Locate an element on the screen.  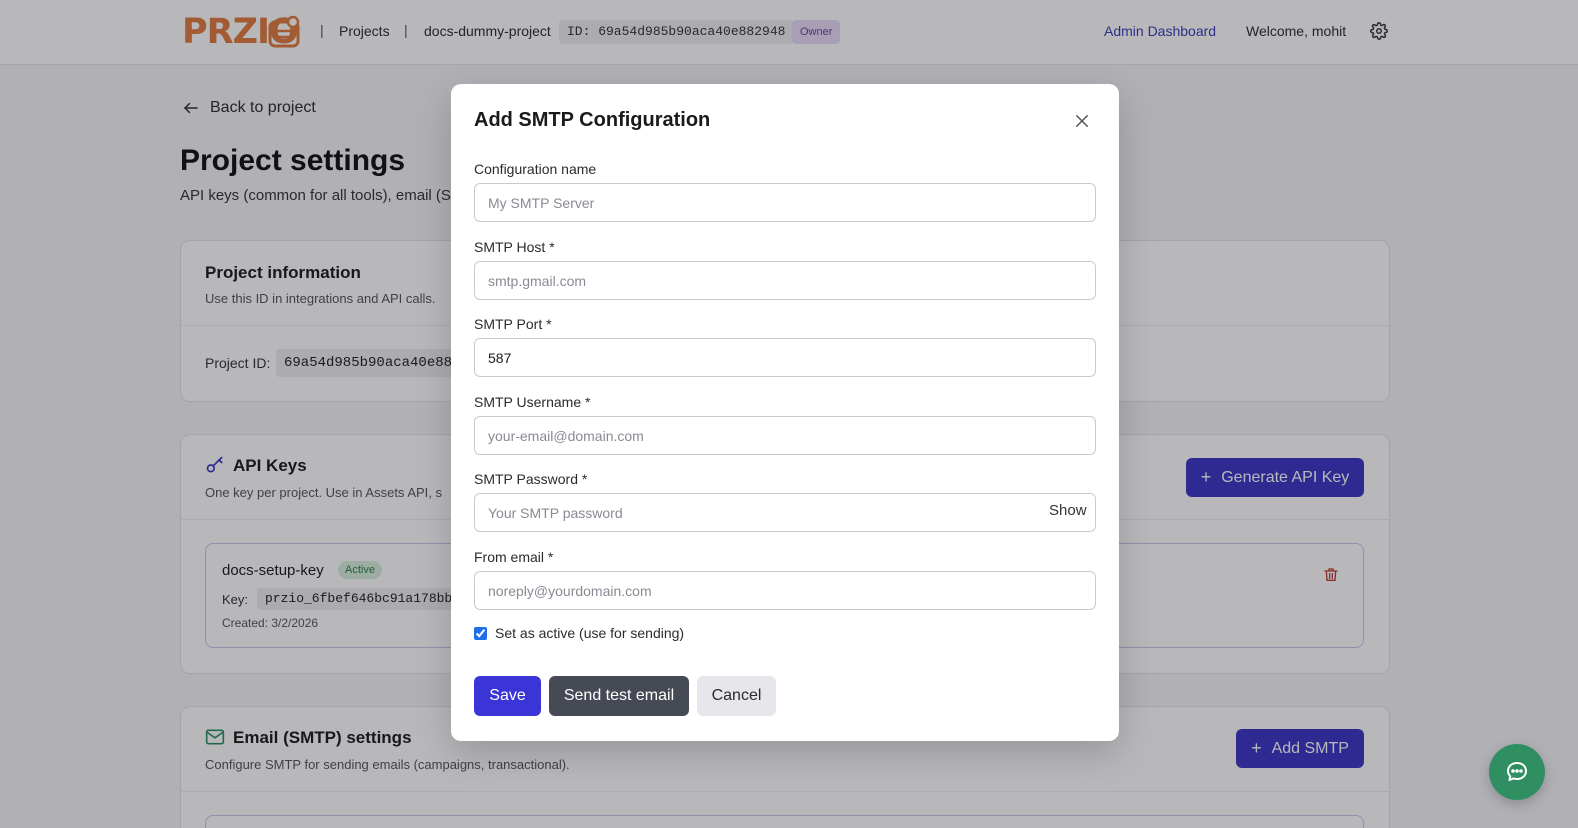
active-checkbox is located at coordinates (480, 633).